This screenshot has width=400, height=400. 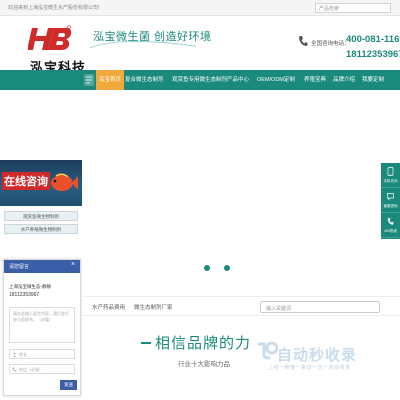 I want to click on mobile-number: 18112353967, so click(x=373, y=54).